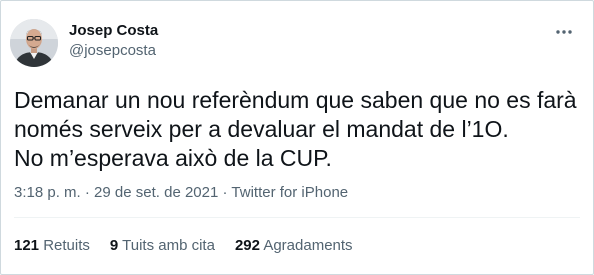 The image size is (594, 275). Describe the element at coordinates (114, 245) in the screenshot. I see `quotes-count: 9` at that location.